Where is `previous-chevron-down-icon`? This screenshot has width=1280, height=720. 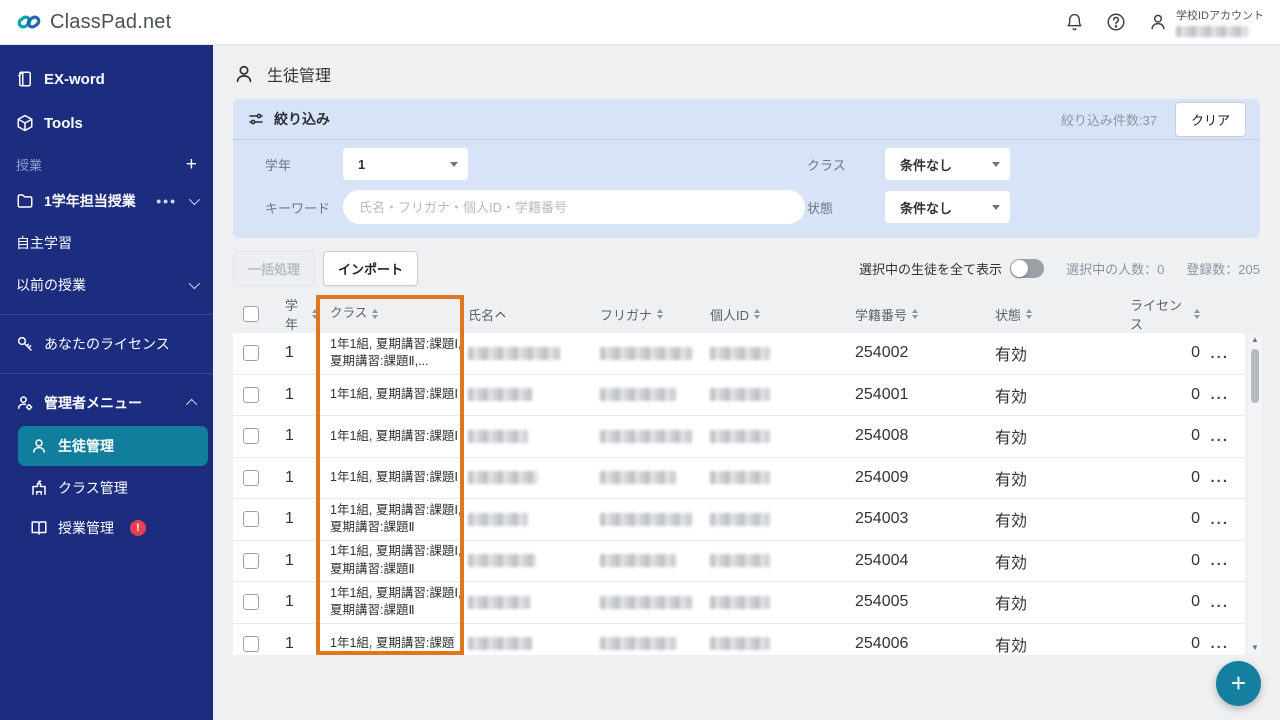
previous-chevron-down-icon is located at coordinates (194, 283).